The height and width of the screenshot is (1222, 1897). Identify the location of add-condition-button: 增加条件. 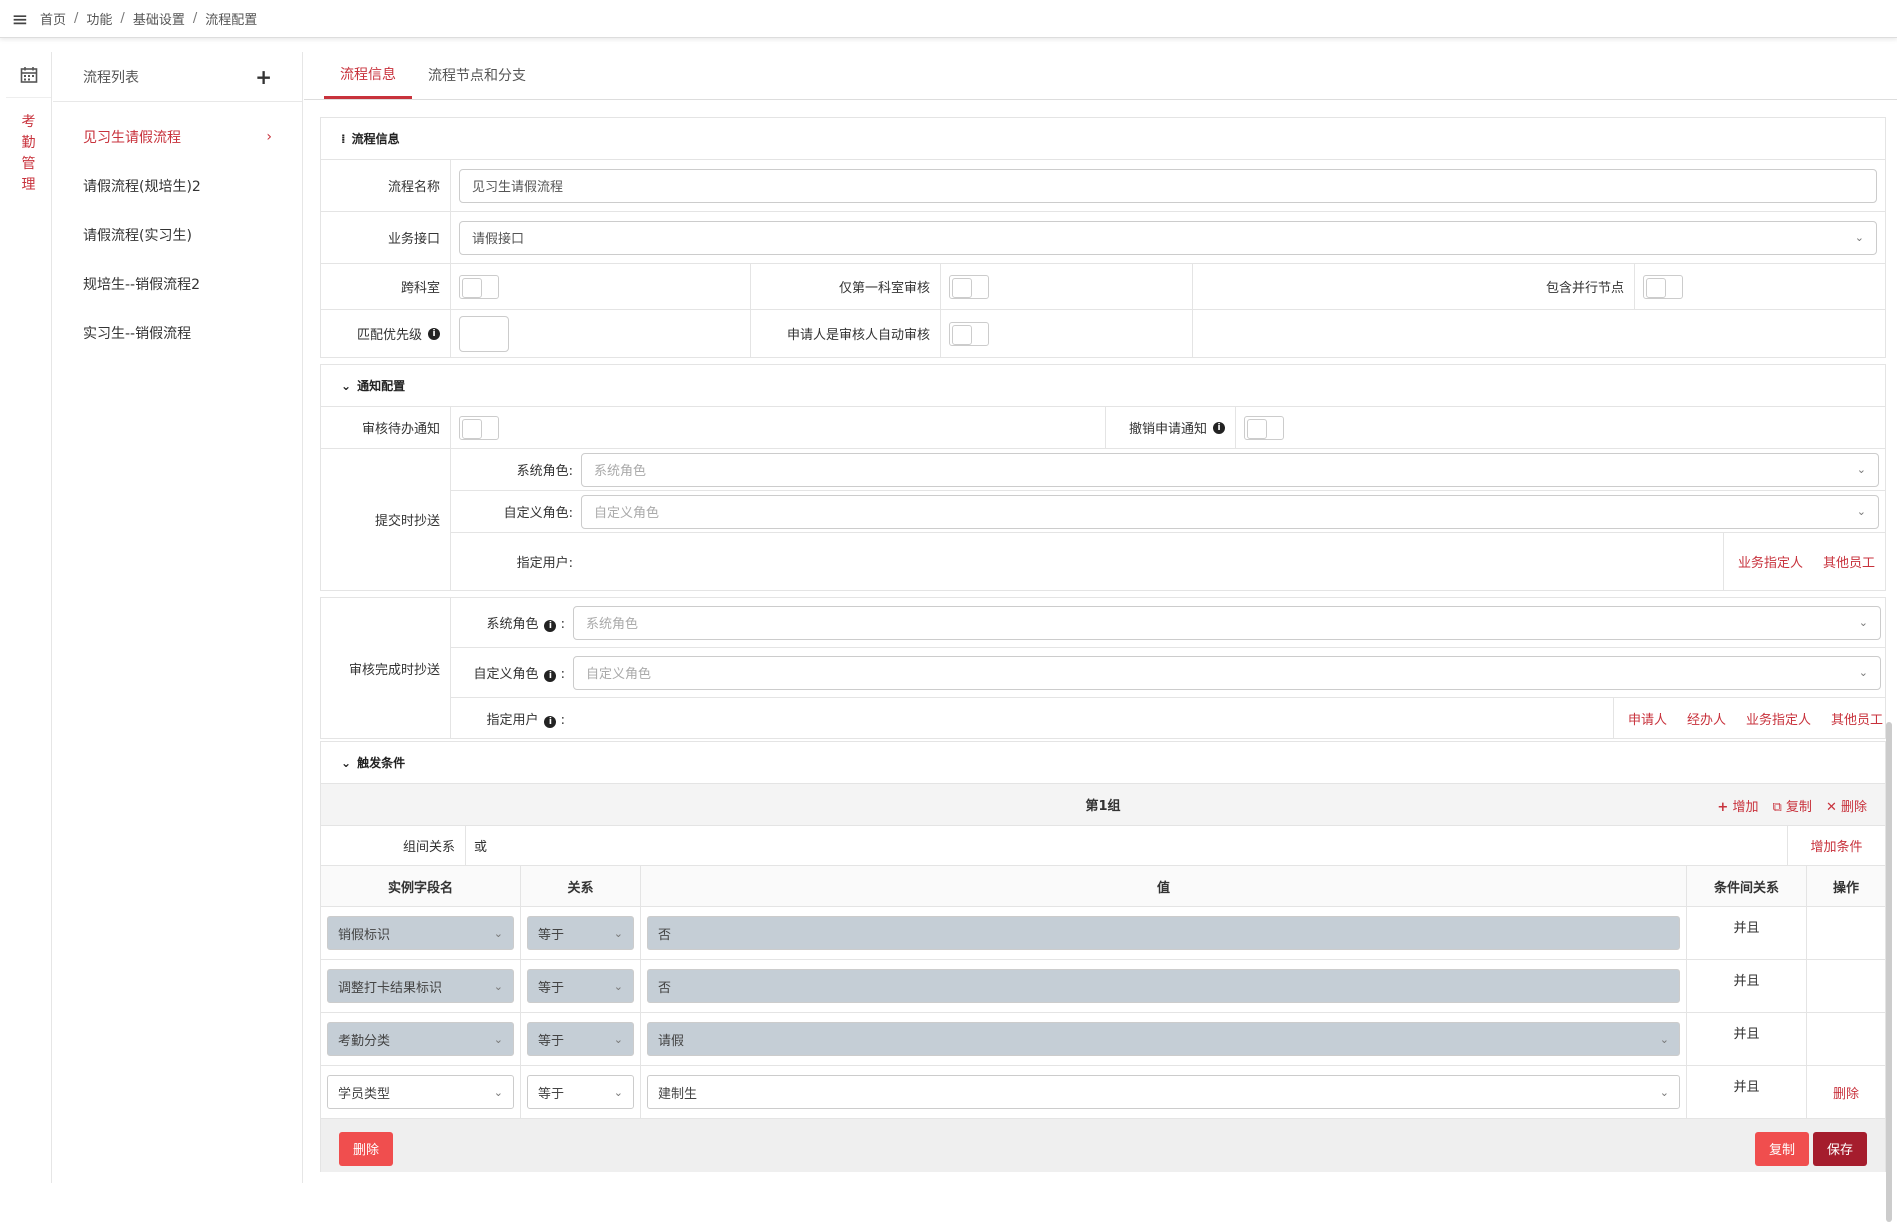
(1836, 845).